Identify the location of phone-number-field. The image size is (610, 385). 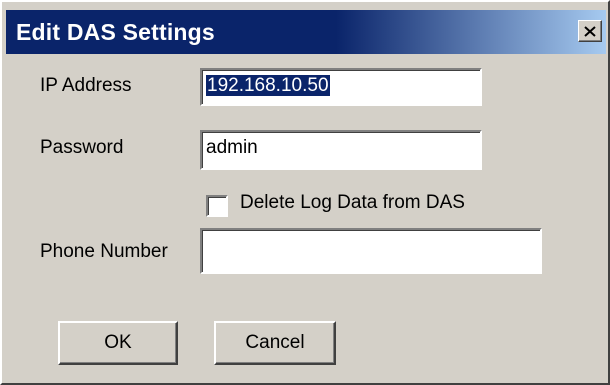
(371, 251).